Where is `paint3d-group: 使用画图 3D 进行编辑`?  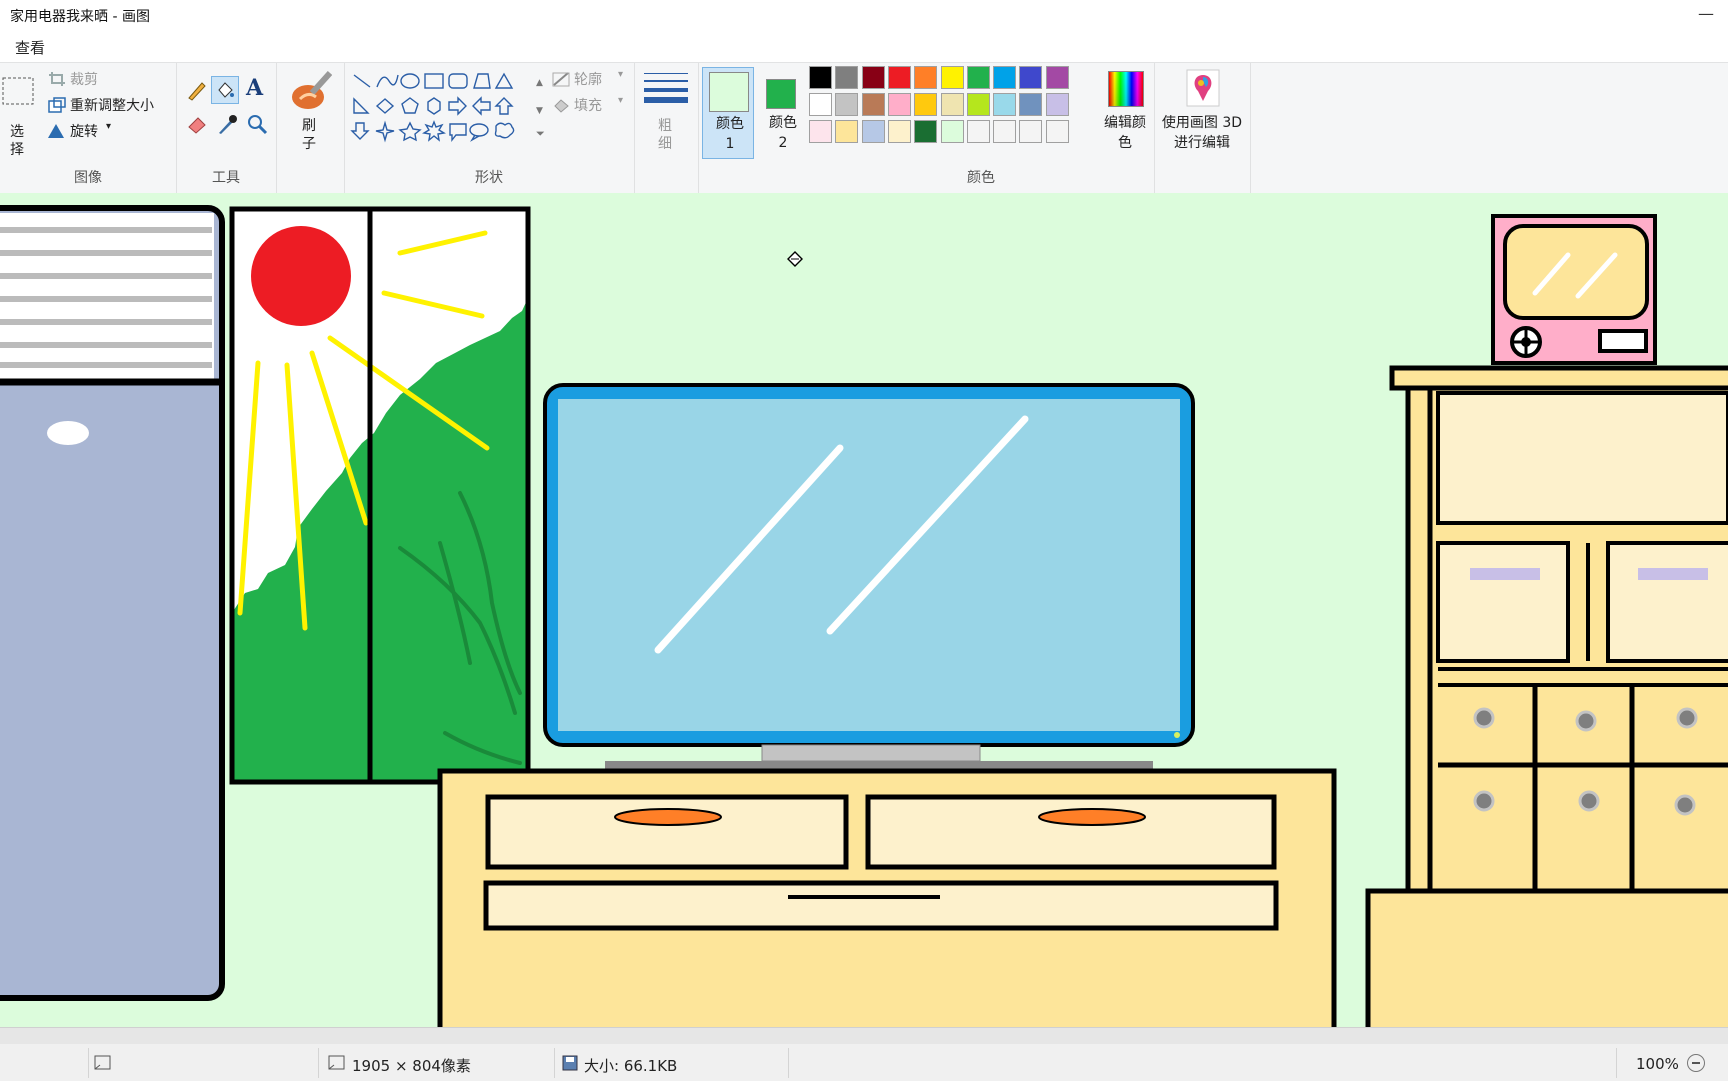 paint3d-group: 使用画图 3D 进行编辑 is located at coordinates (1202, 128).